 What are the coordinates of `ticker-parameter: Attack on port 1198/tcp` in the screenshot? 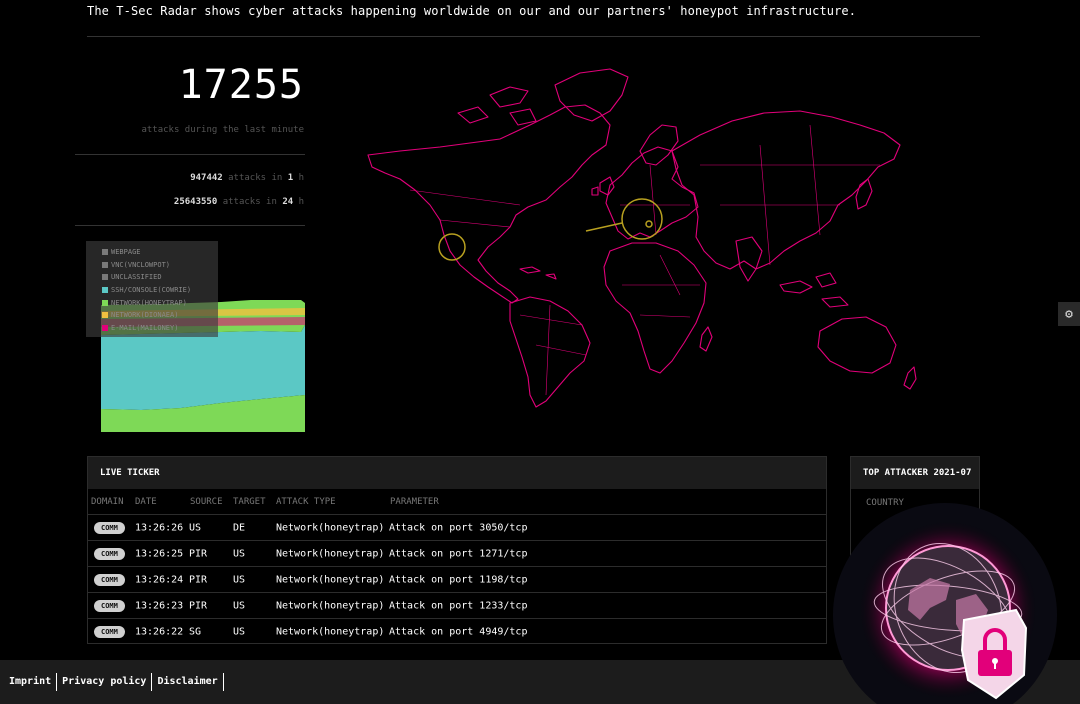 It's located at (458, 579).